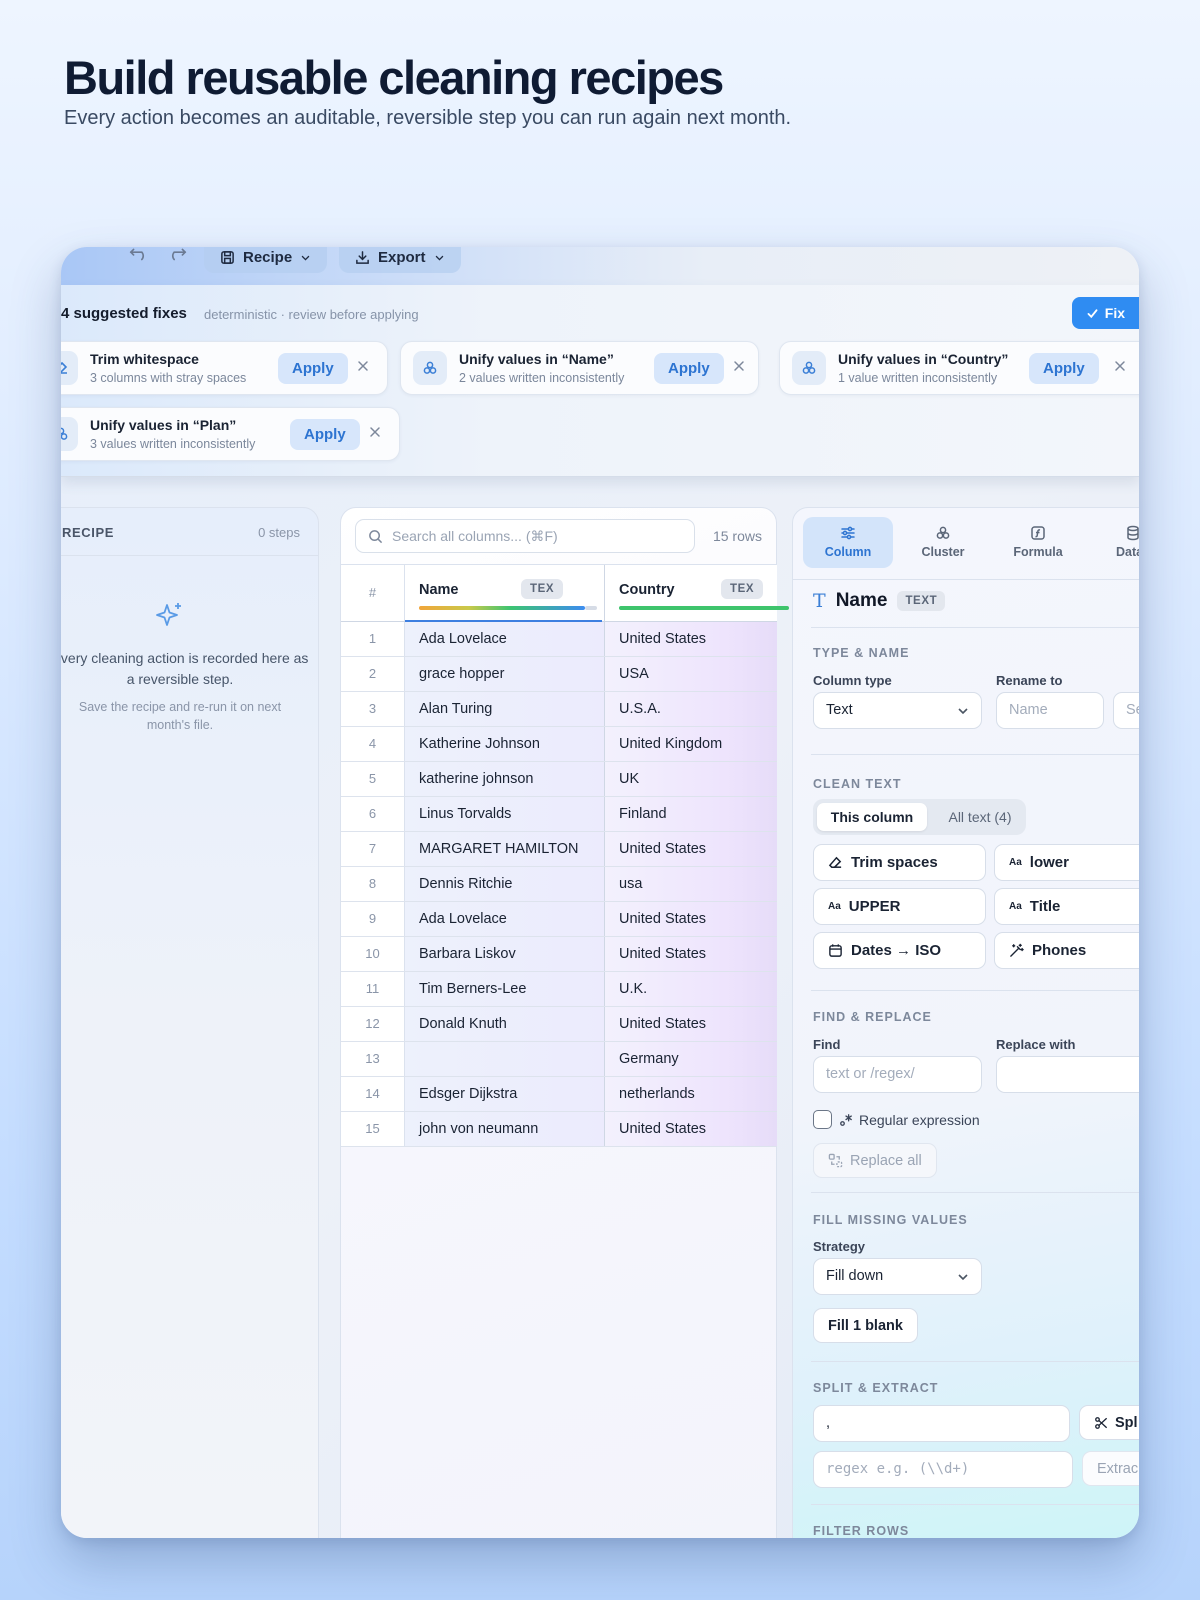 The width and height of the screenshot is (1200, 1600). Describe the element at coordinates (691, 709) in the screenshot. I see `cell-country: U.S.A.` at that location.